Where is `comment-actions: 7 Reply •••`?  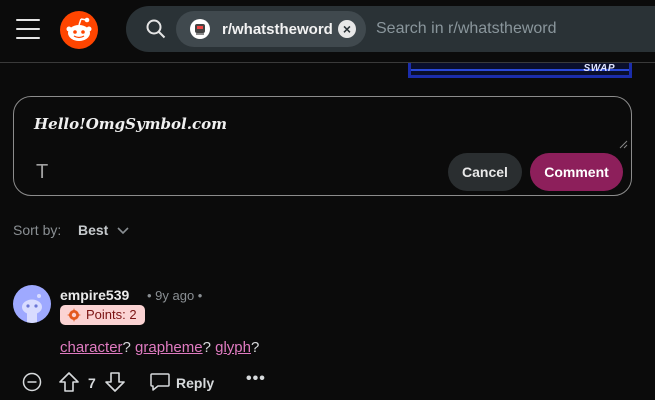
comment-actions: 7 Reply ••• is located at coordinates (327, 383).